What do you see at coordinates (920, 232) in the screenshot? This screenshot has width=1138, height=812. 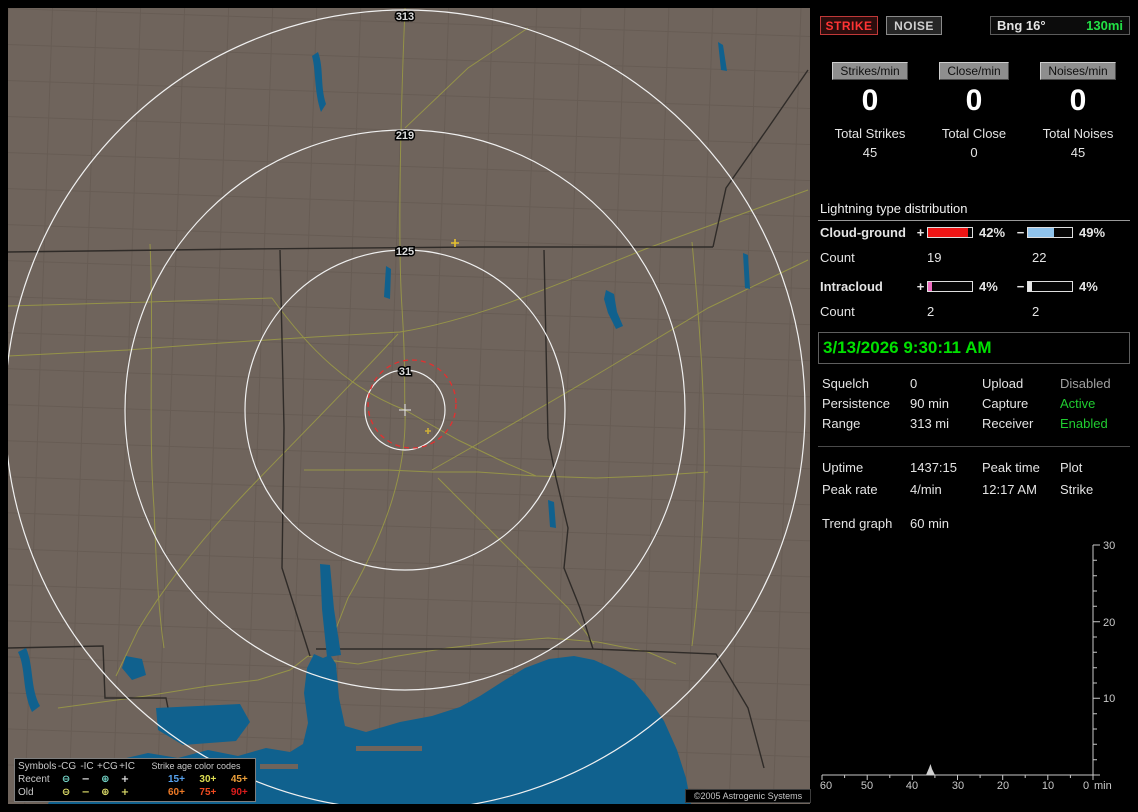 I see `plus-sign: +` at bounding box center [920, 232].